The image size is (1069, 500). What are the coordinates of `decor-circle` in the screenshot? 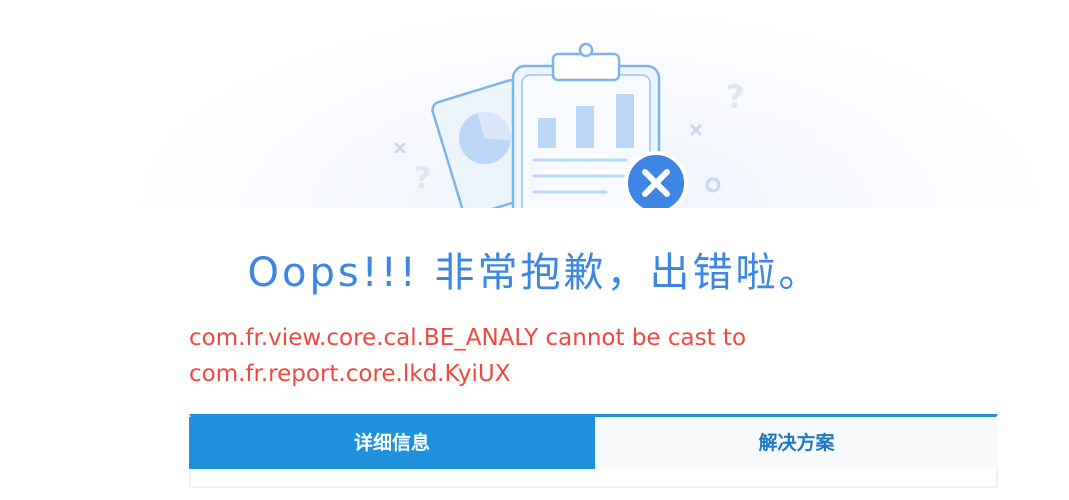 It's located at (713, 185).